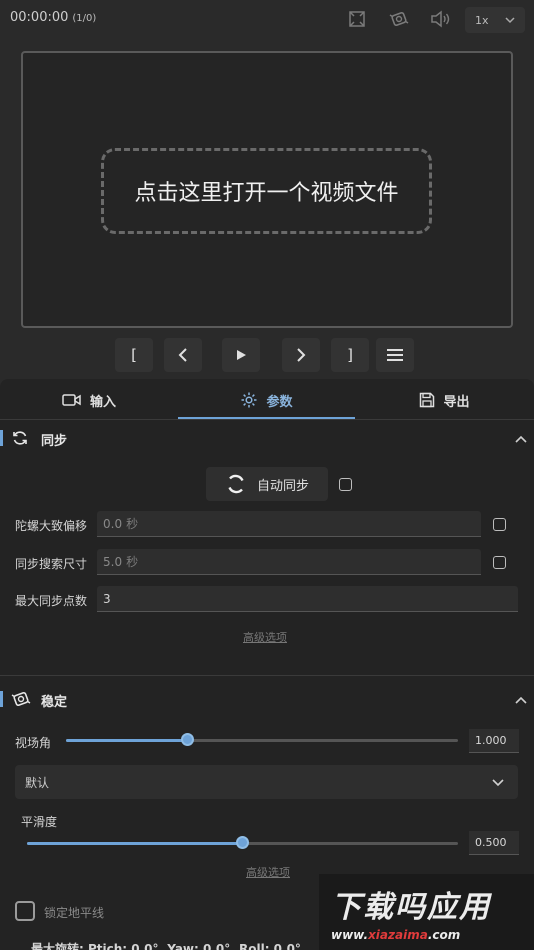 The image size is (534, 950). What do you see at coordinates (53, 17) in the screenshot?
I see `timecode: 00:00:00 (1/0)` at bounding box center [53, 17].